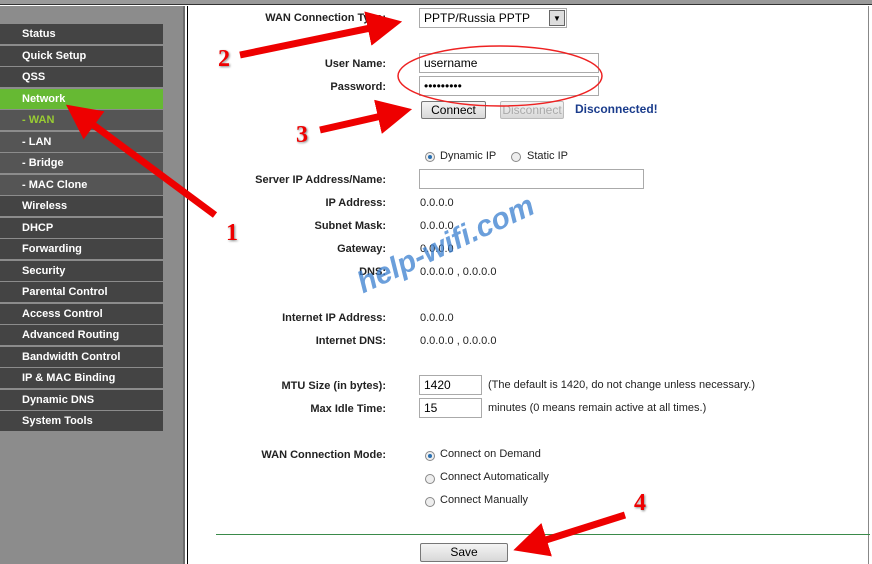  What do you see at coordinates (81, 378) in the screenshot?
I see `sidebar-item: IP & MAC Binding` at bounding box center [81, 378].